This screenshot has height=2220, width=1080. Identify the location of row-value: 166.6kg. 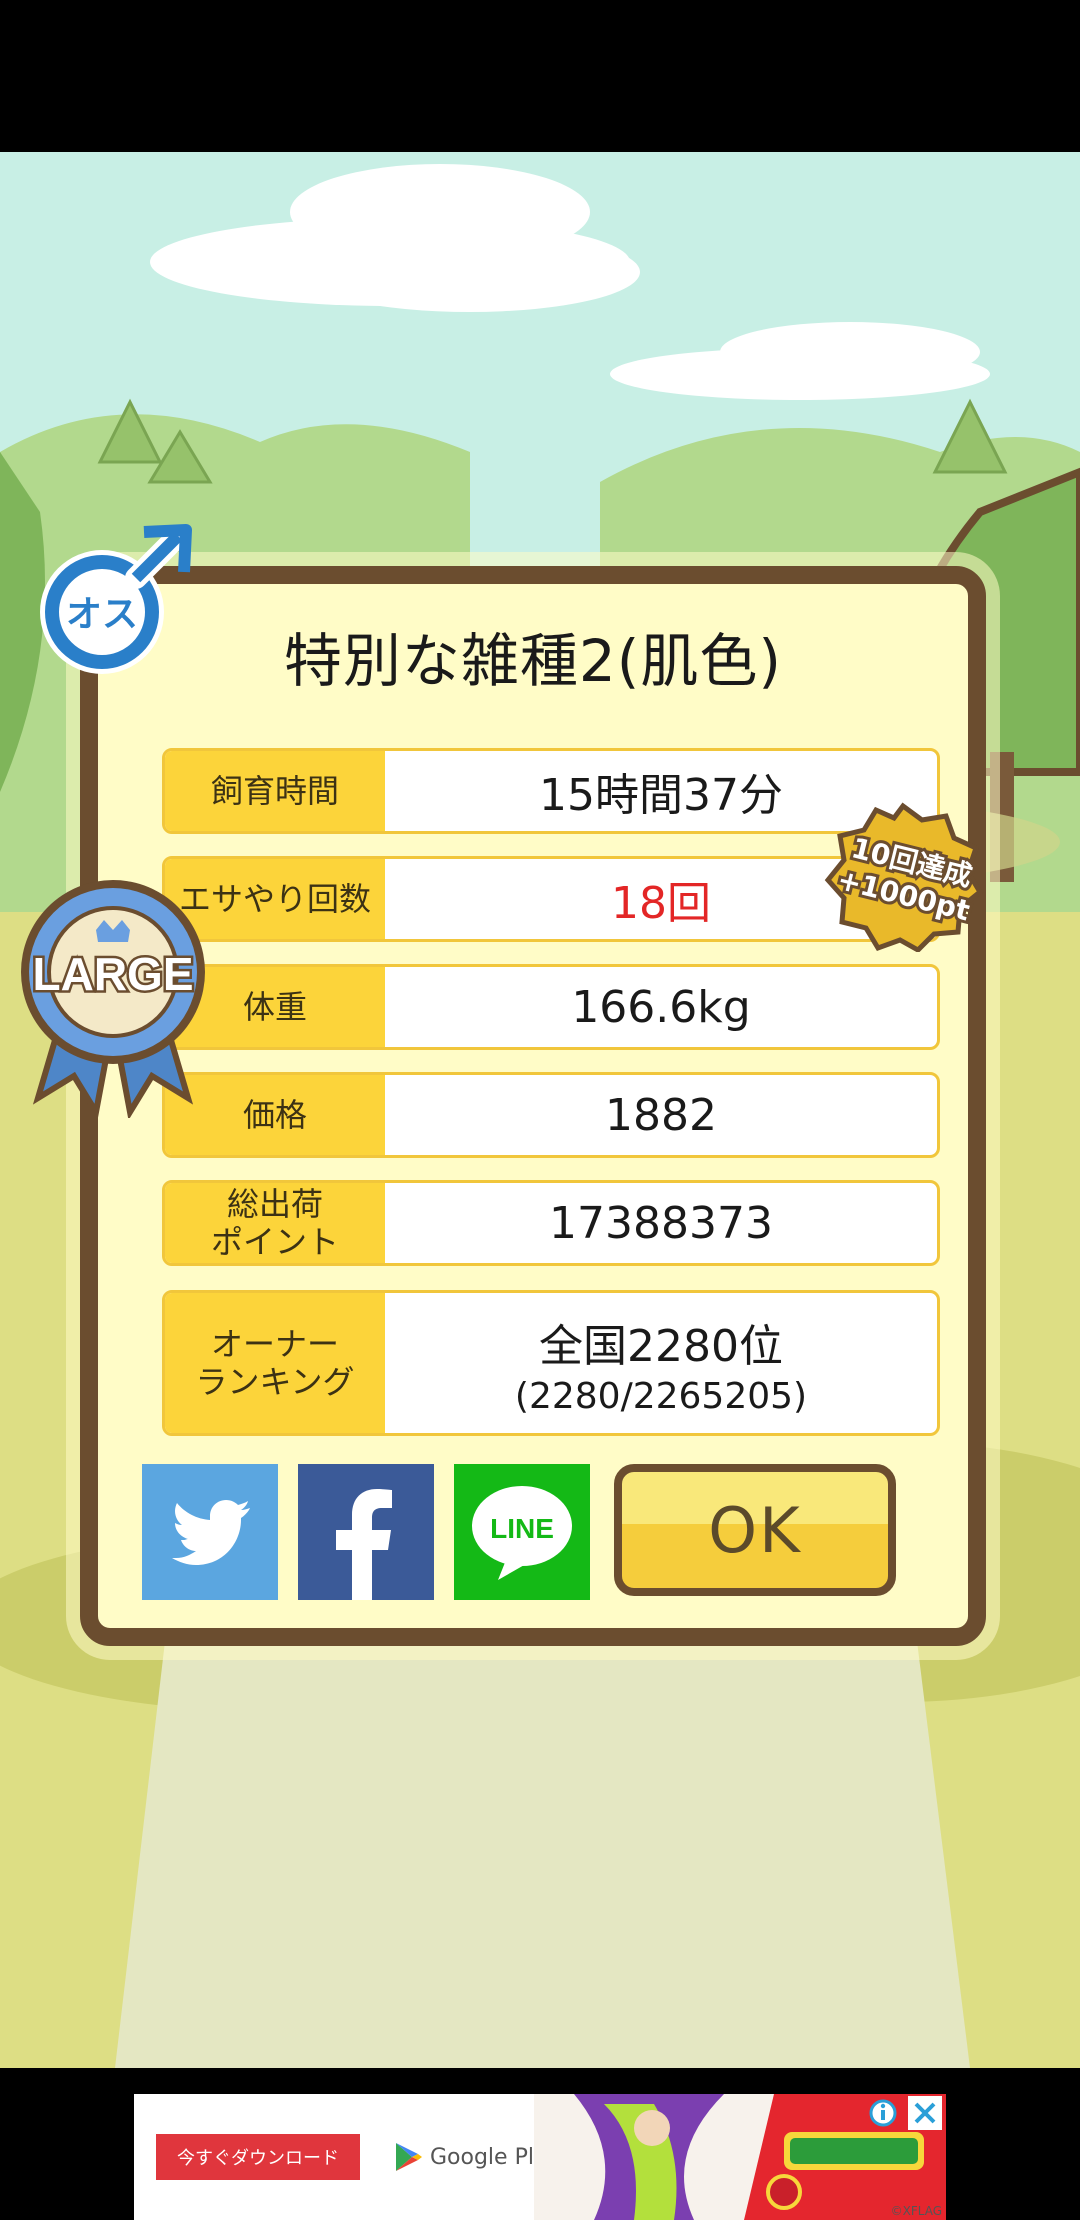
(661, 1007).